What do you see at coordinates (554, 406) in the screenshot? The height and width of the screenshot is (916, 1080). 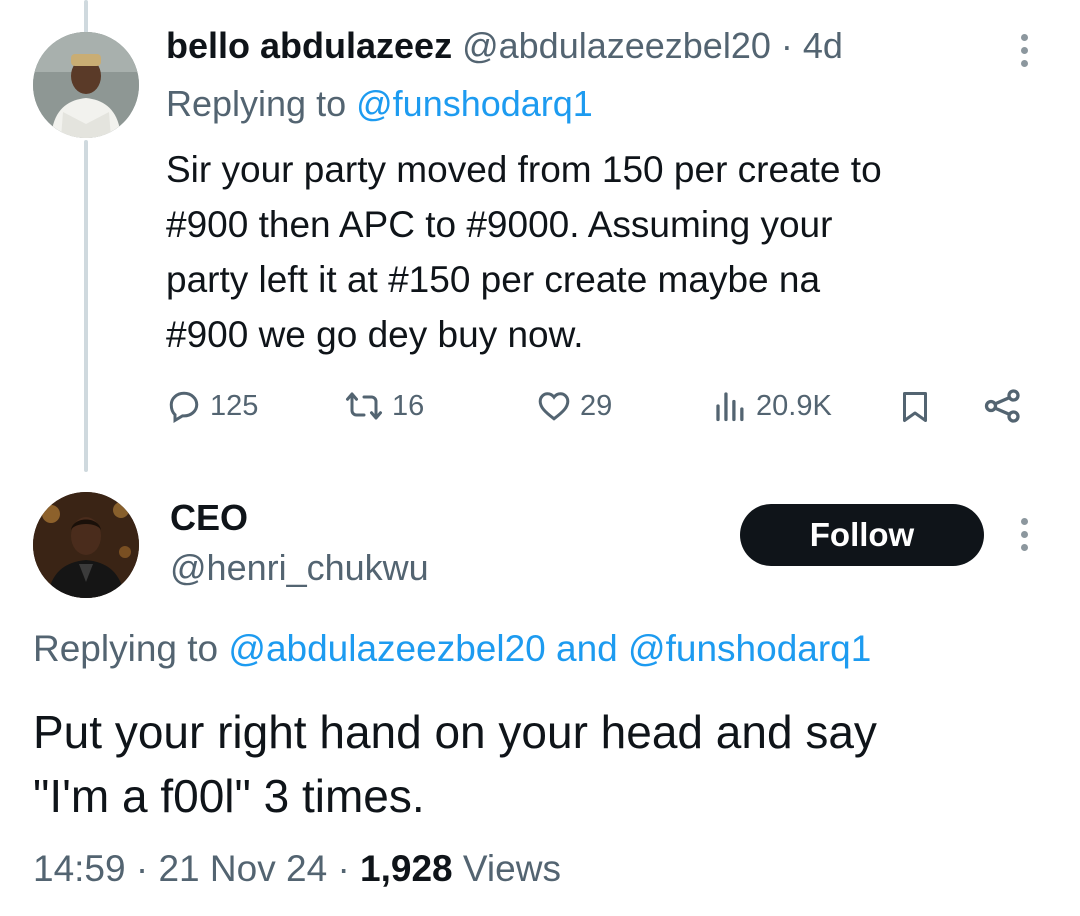 I see `like-icon` at bounding box center [554, 406].